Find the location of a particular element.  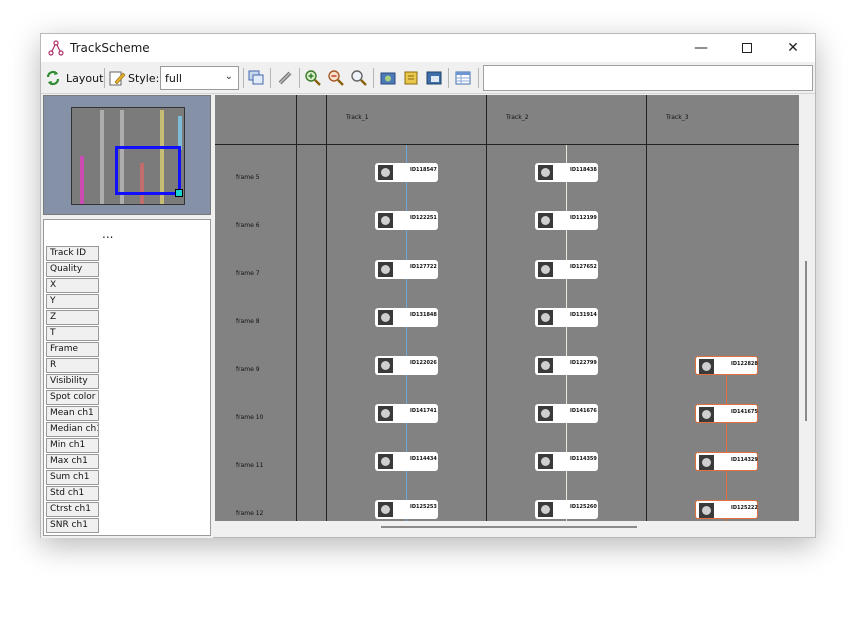

frame-label: frame 11 is located at coordinates (250, 465).